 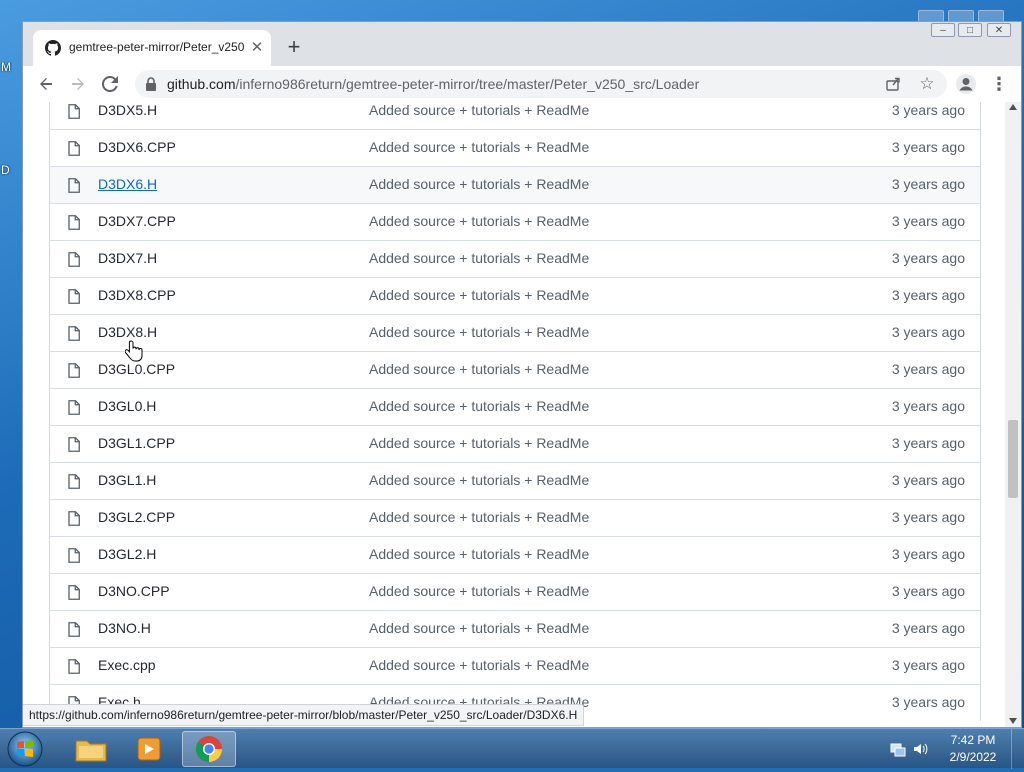 I want to click on share-icon, so click(x=893, y=84).